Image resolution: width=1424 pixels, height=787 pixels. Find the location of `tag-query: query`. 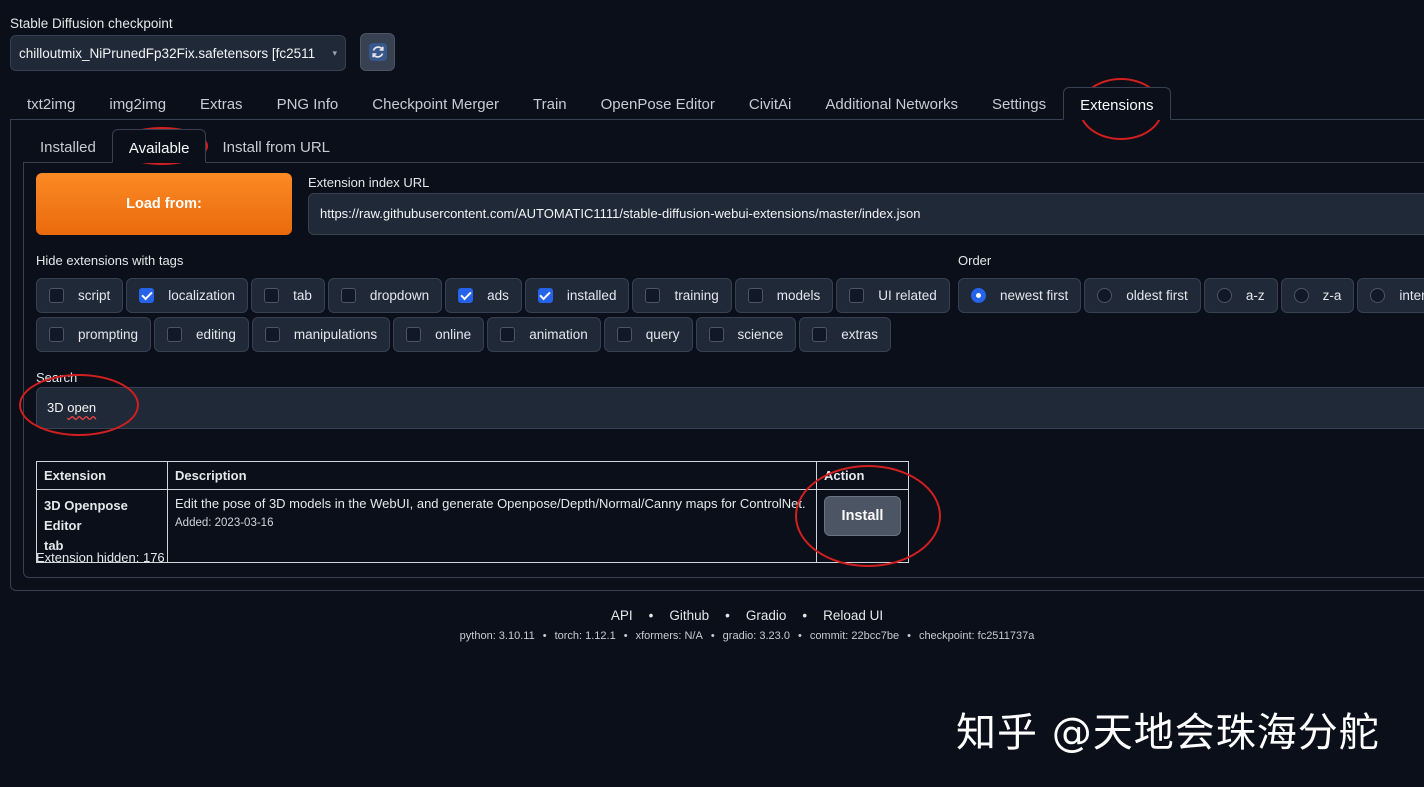

tag-query: query is located at coordinates (648, 334).